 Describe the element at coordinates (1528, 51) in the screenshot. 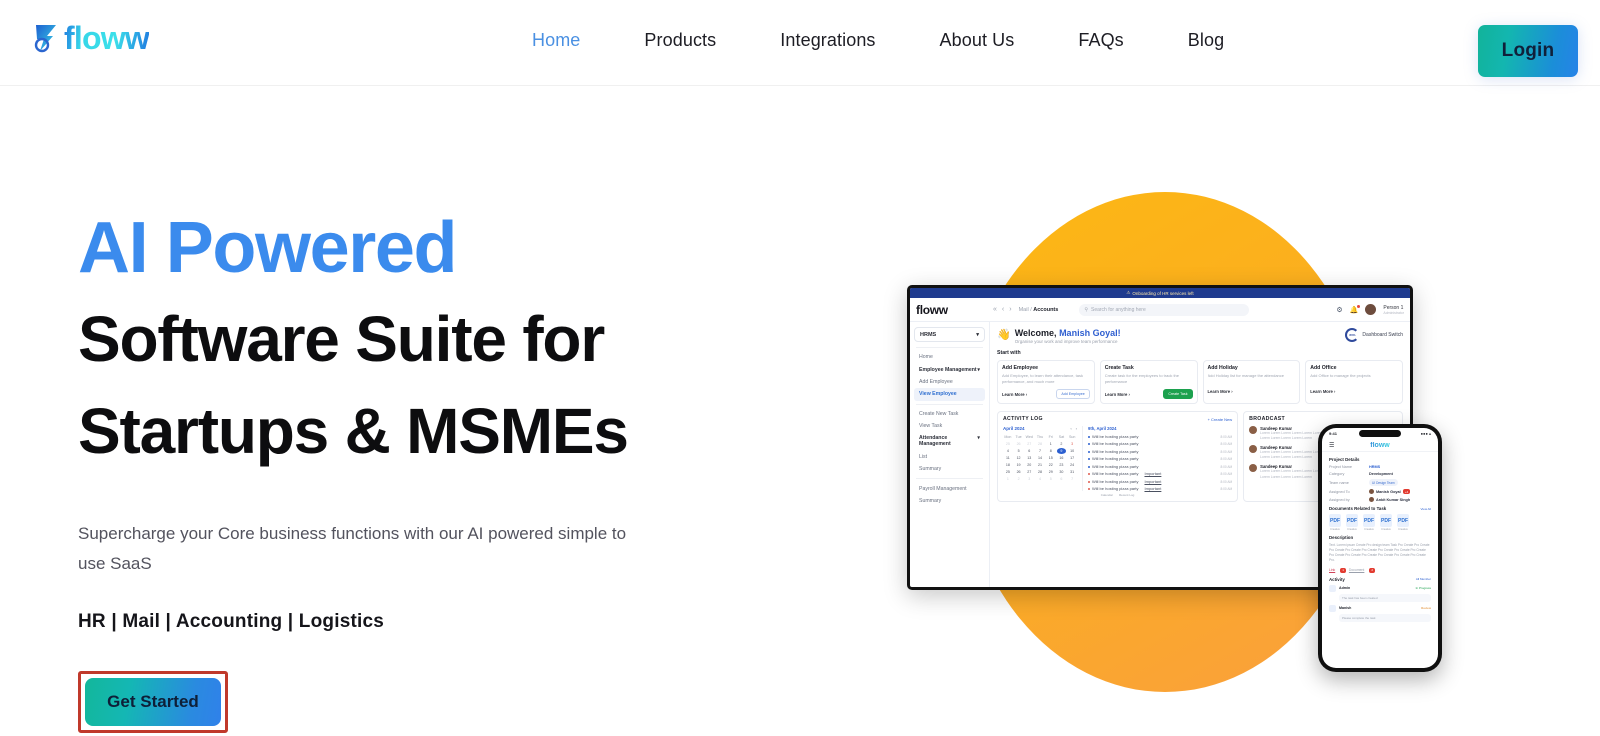

I see `login-button: Login` at that location.